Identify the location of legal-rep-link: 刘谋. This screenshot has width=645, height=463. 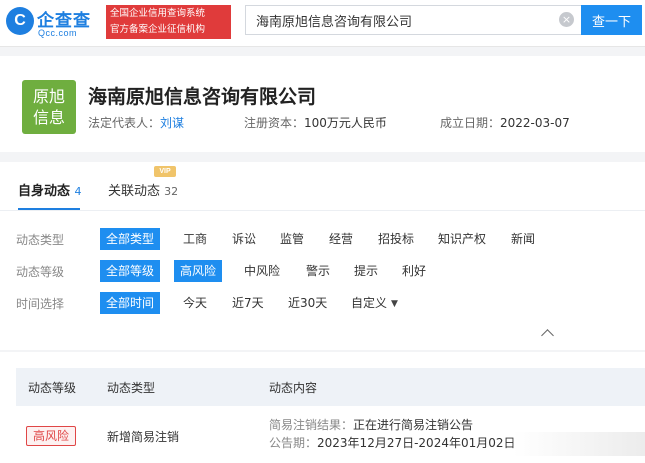
(172, 123).